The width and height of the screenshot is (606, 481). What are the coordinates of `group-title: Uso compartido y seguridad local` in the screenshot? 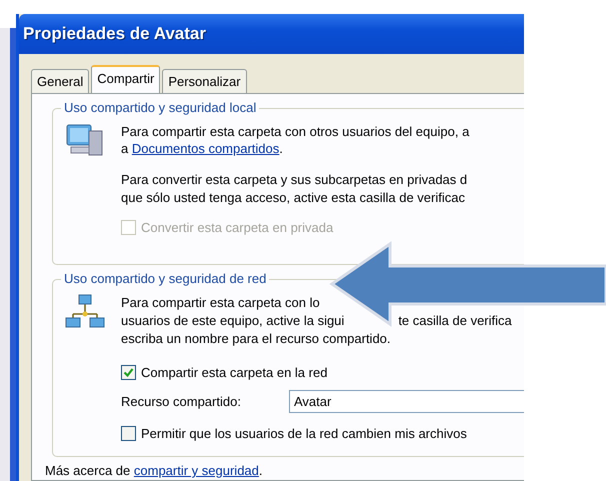 It's located at (160, 107).